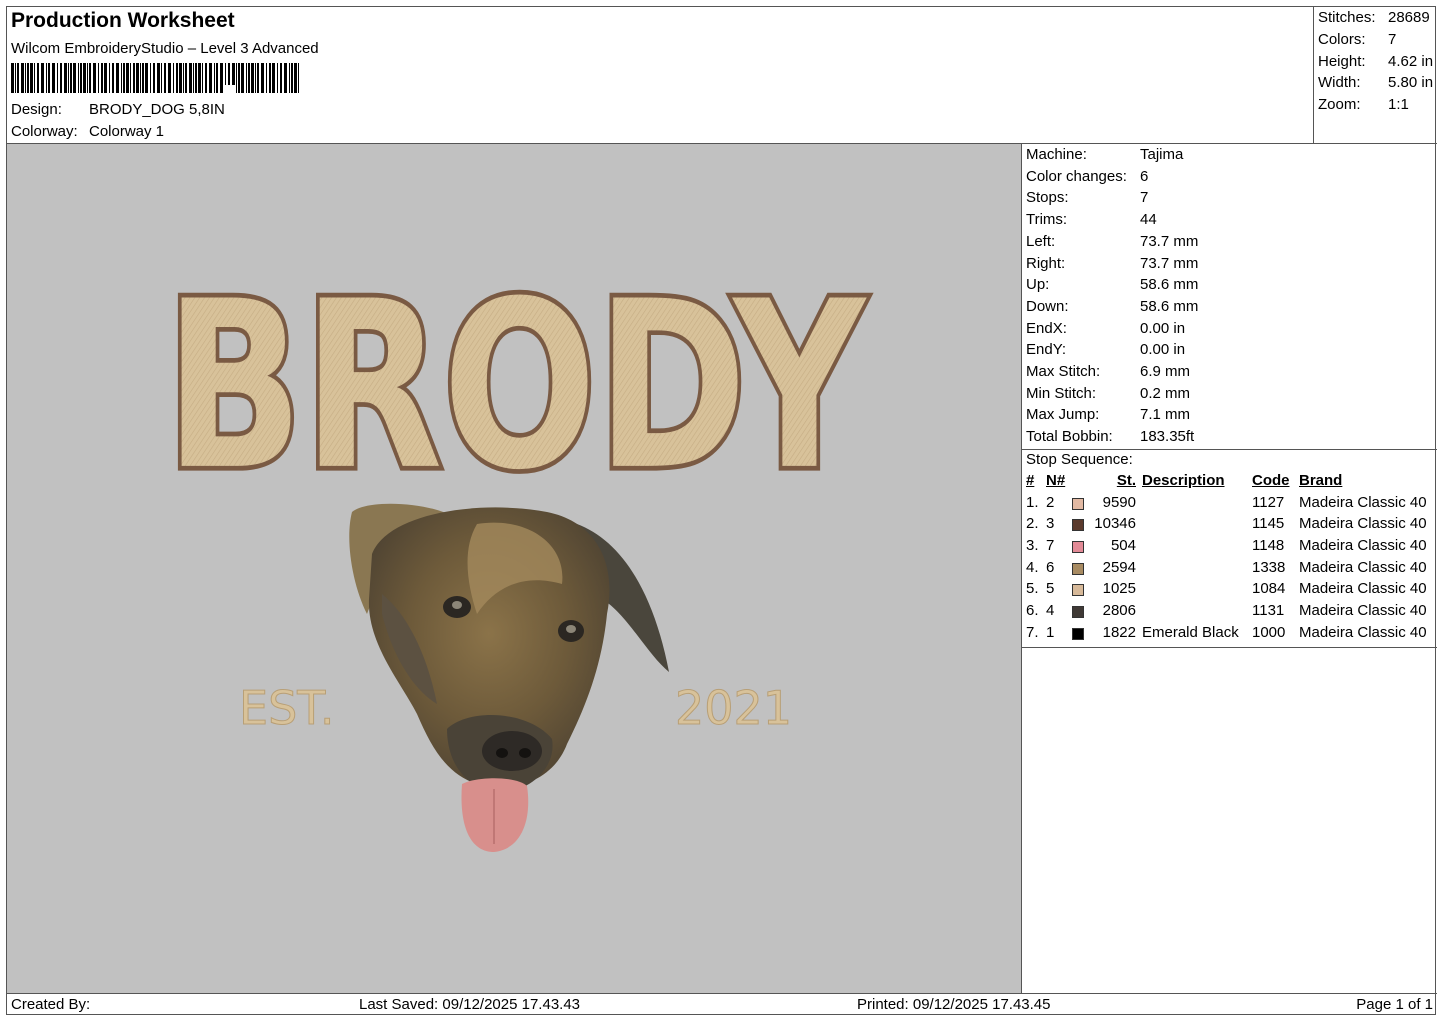 The width and height of the screenshot is (1445, 1021). I want to click on info-max-stitch: Max Stitch: 6.9 mm, so click(1108, 371).